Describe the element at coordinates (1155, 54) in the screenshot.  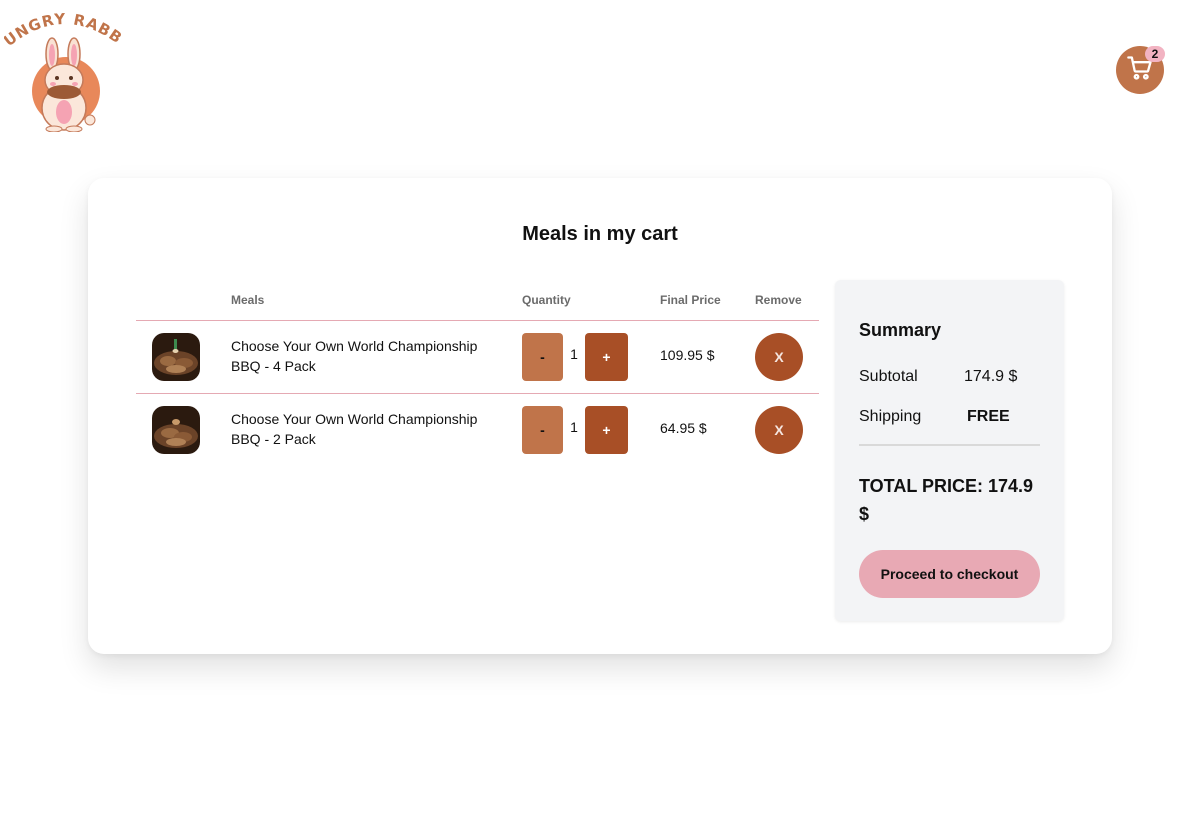
I see `cart-count-badge: 2` at that location.